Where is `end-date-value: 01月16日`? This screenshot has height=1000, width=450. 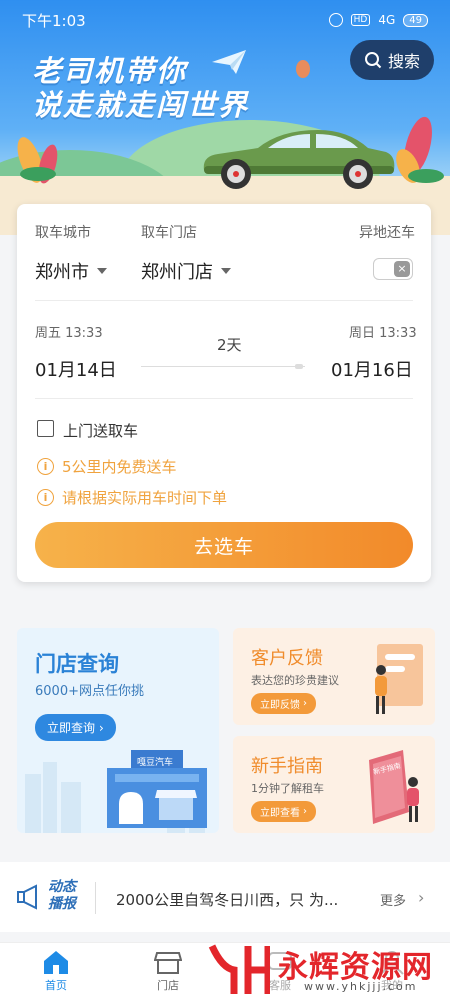
end-date-value: 01月16日 is located at coordinates (372, 370).